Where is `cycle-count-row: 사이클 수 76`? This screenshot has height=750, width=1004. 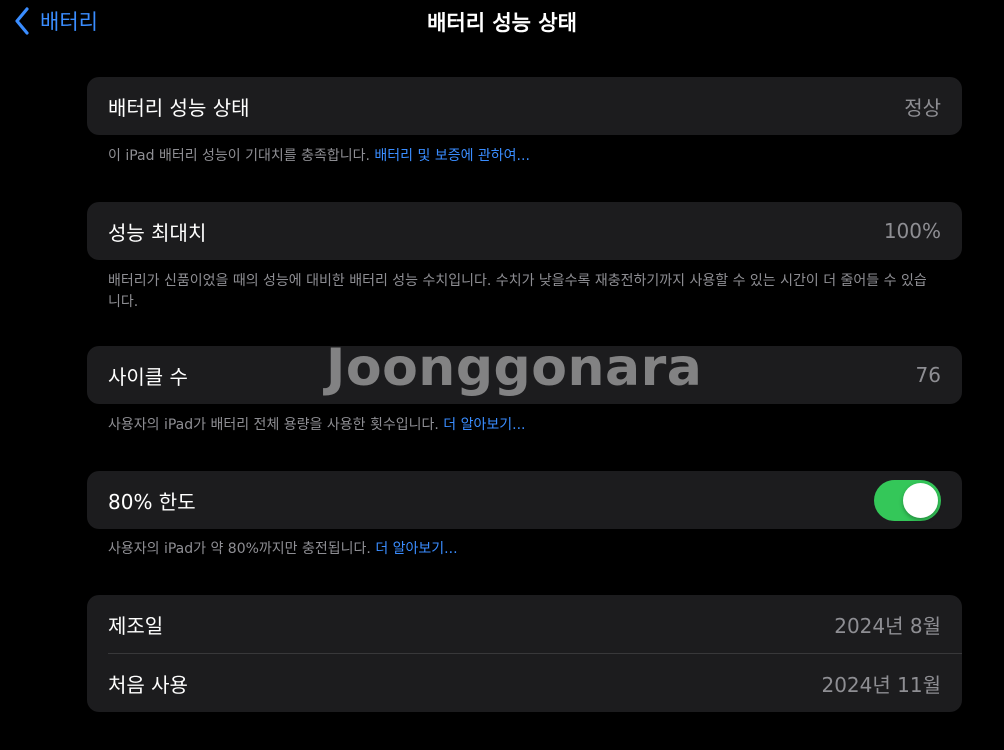
cycle-count-row: 사이클 수 76 is located at coordinates (524, 375).